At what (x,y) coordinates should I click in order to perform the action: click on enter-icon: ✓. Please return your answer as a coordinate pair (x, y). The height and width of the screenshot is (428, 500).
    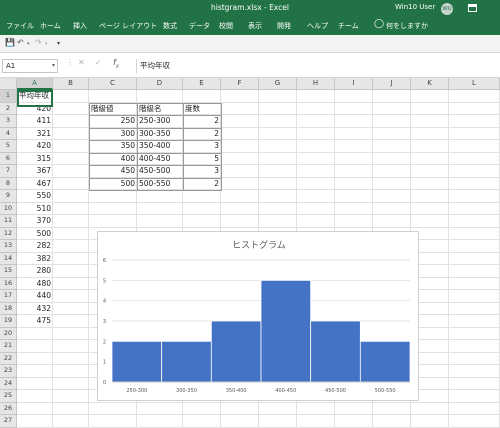
    Looking at the image, I should click on (98, 62).